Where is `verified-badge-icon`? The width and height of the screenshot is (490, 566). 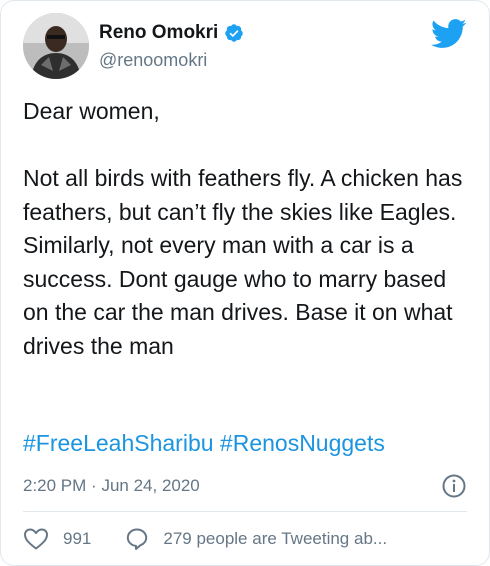
verified-badge-icon is located at coordinates (234, 33).